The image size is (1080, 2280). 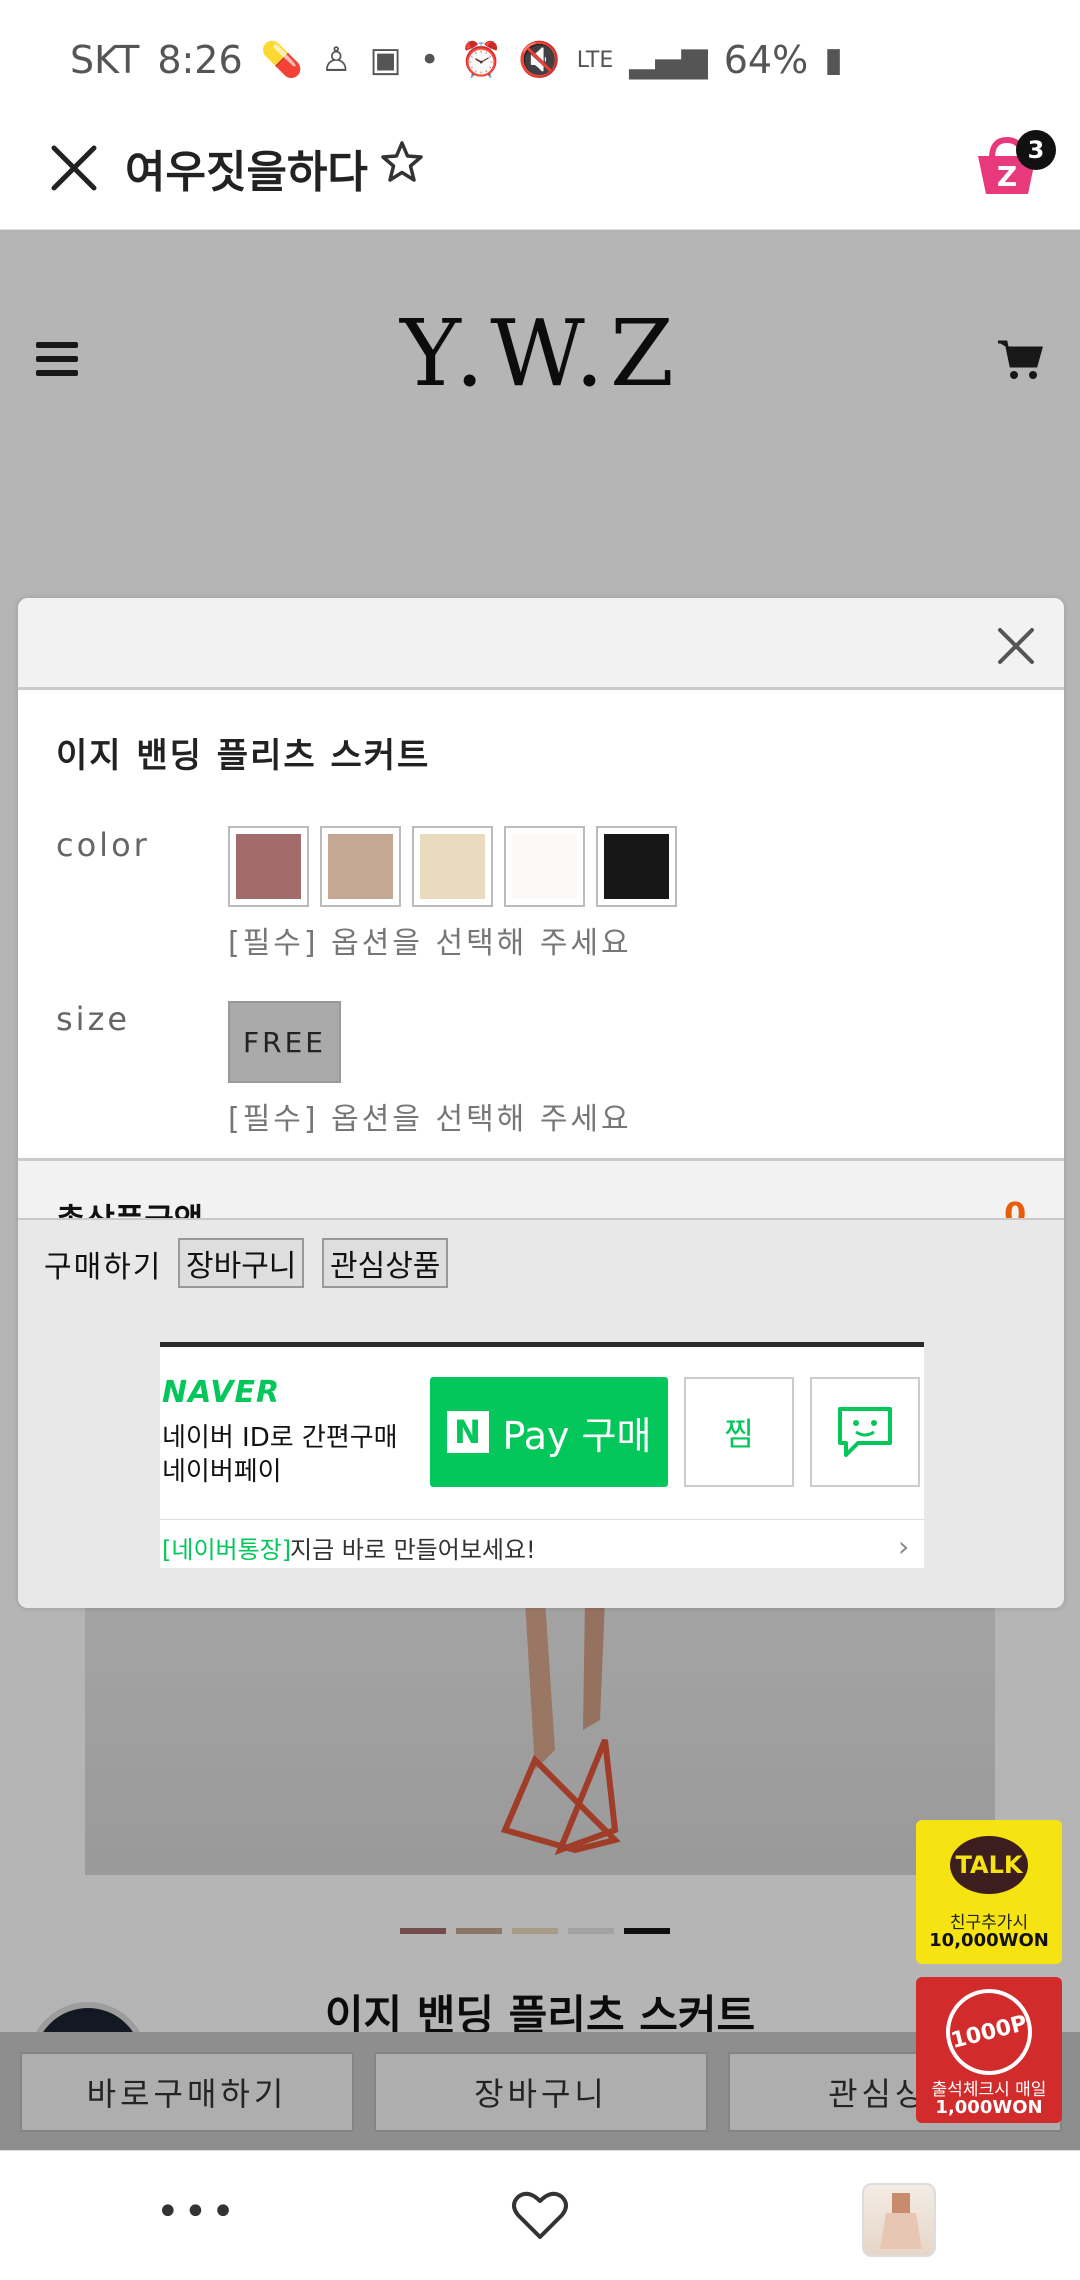 What do you see at coordinates (385, 1263) in the screenshot?
I see `add-to-wishlist-button: 관심상품` at bounding box center [385, 1263].